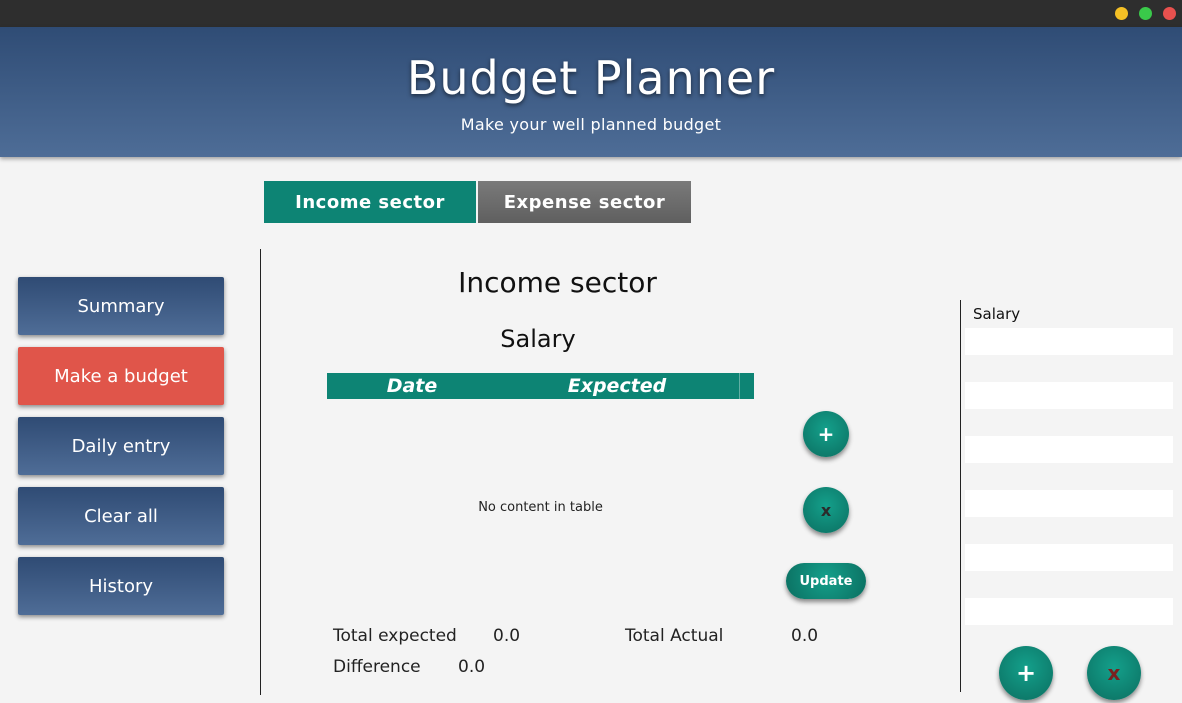 This screenshot has height=703, width=1182. I want to click on list-item: Salary, so click(1069, 314).